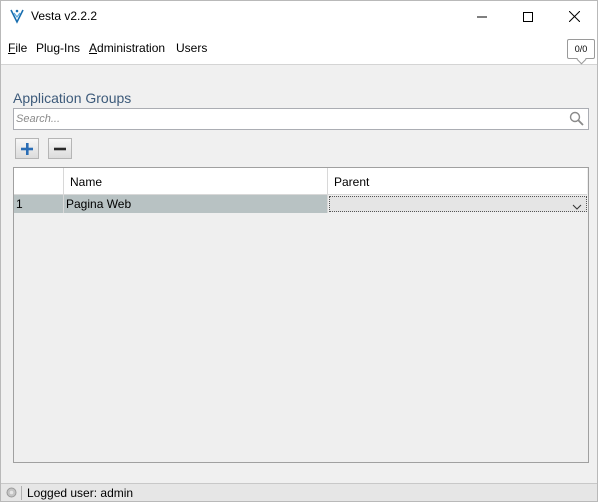 Image resolution: width=598 pixels, height=502 pixels. Describe the element at coordinates (64, 16) in the screenshot. I see `window-title: Vesta v2.2.2` at that location.